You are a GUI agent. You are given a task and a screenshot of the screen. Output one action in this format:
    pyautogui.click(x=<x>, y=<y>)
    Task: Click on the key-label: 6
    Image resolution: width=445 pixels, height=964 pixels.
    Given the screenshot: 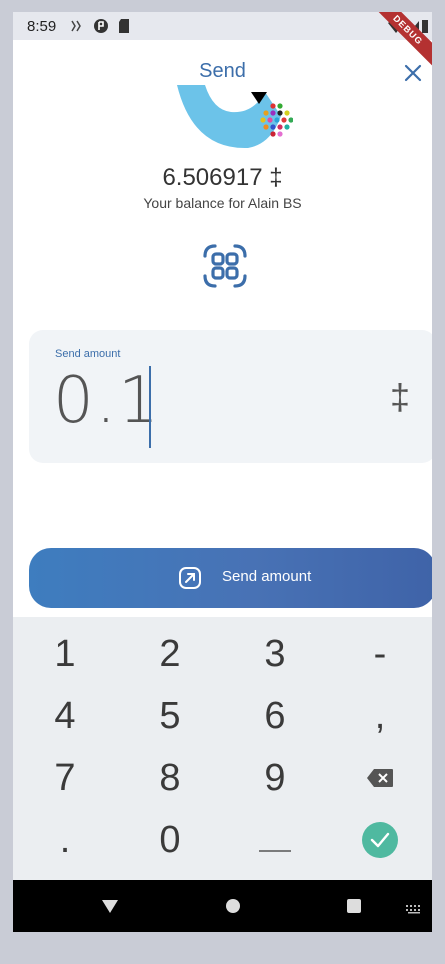 What is the action you would take?
    pyautogui.click(x=275, y=715)
    